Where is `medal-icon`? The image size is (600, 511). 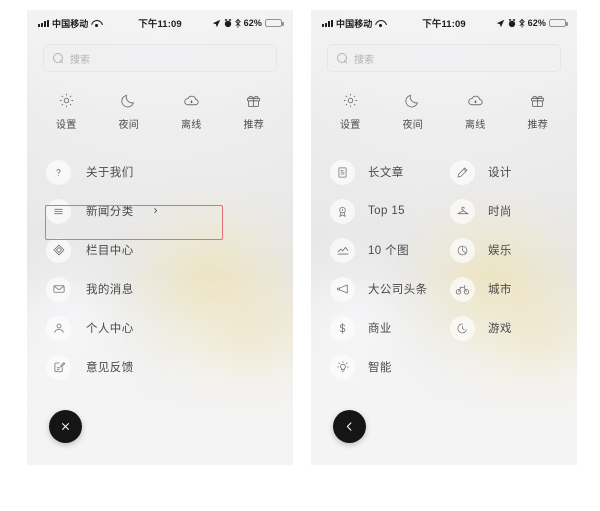
medal-icon is located at coordinates (342, 211).